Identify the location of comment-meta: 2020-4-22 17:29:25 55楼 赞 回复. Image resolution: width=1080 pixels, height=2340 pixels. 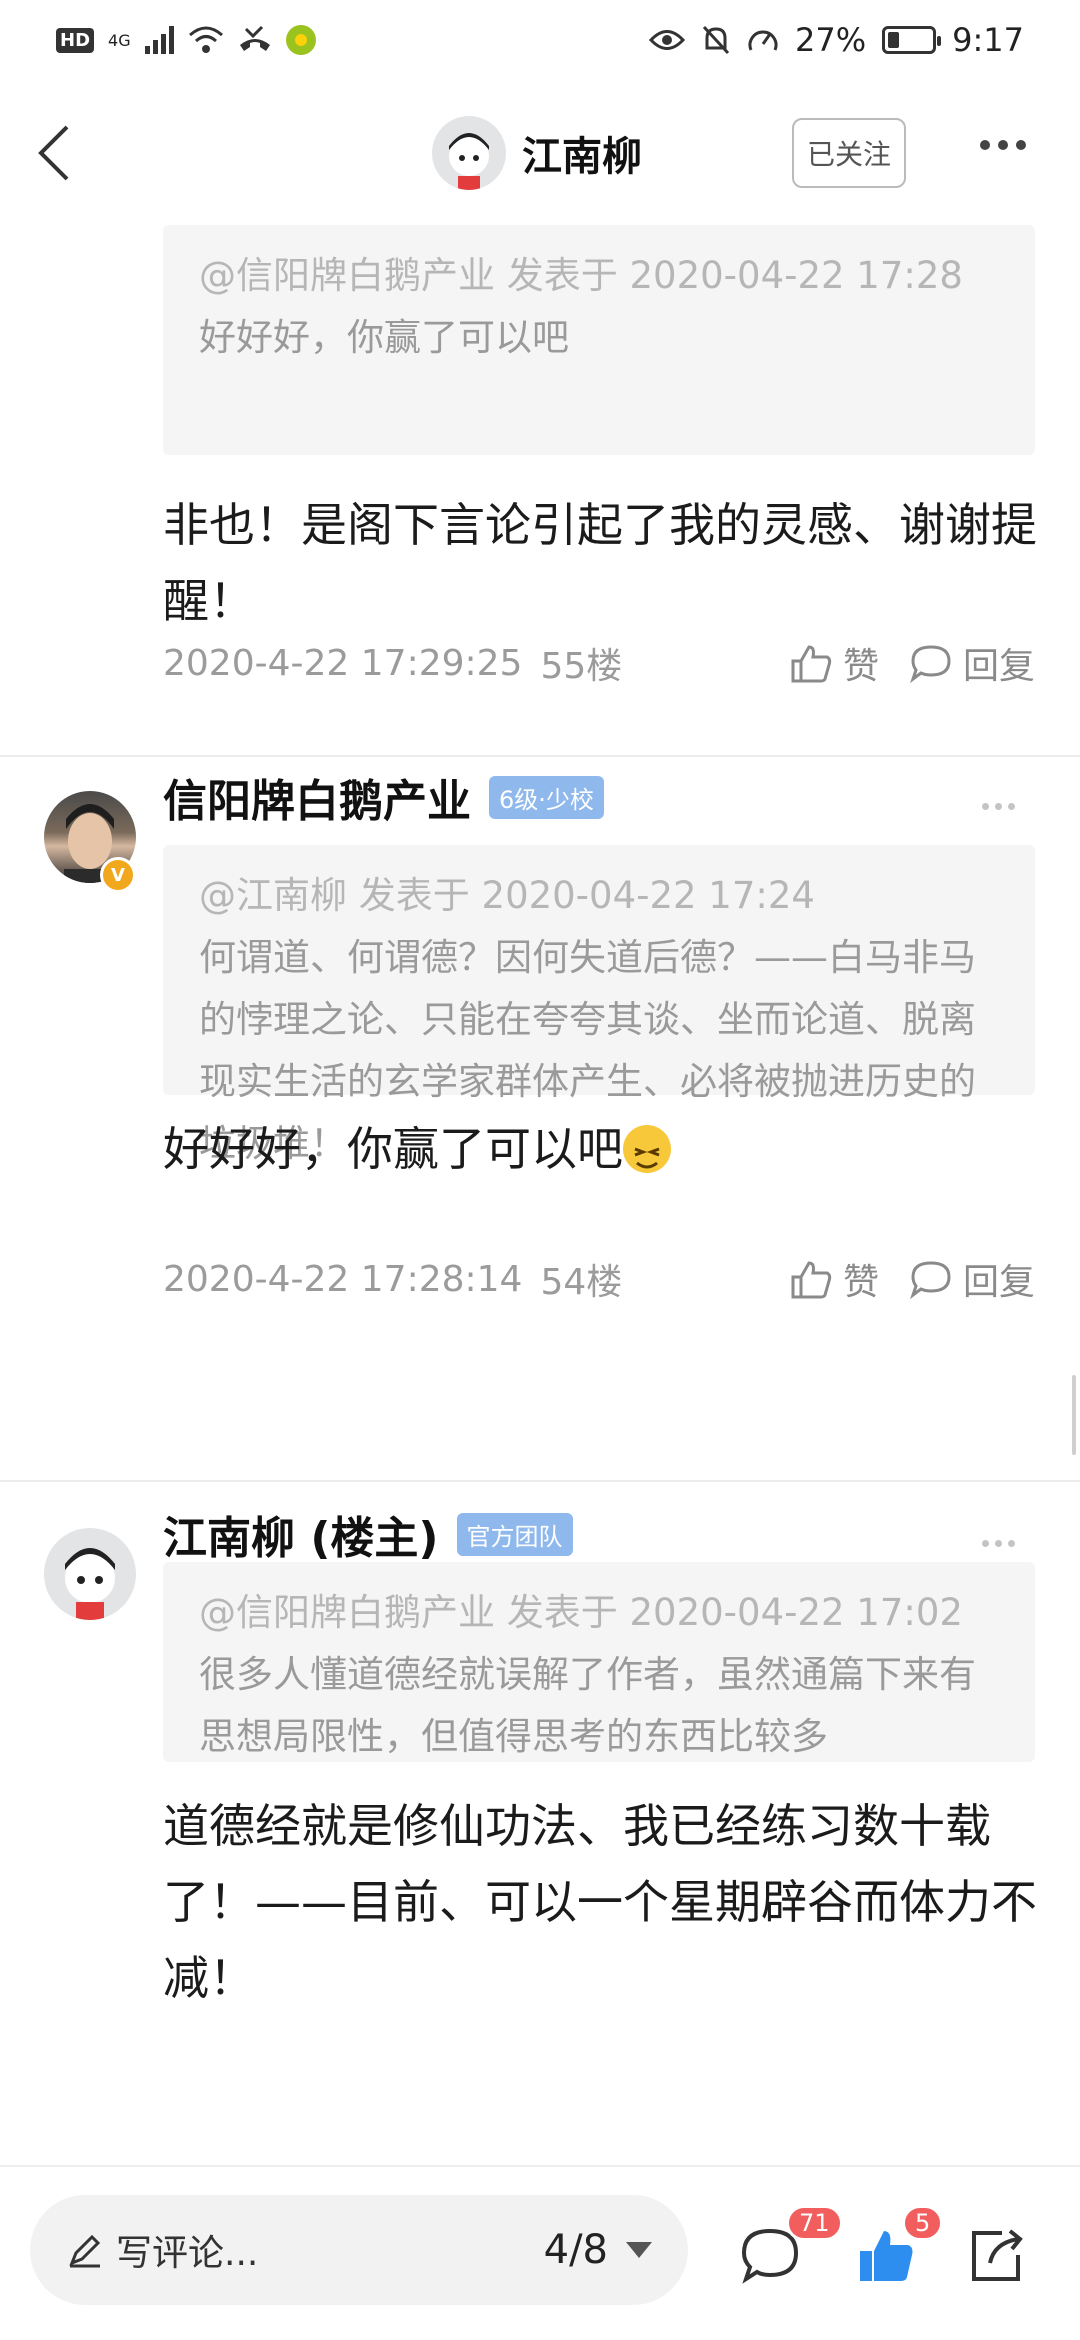
(599, 663).